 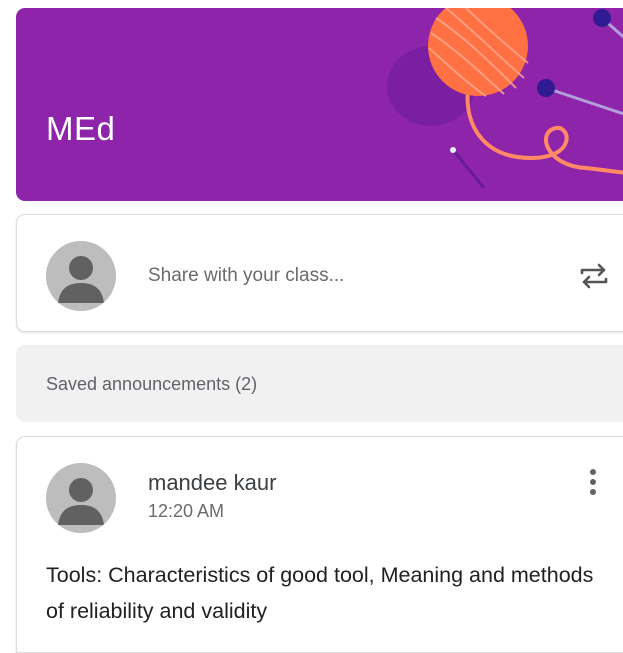 I want to click on saved-announcements-bar: Saved announcements (2), so click(x=319, y=383).